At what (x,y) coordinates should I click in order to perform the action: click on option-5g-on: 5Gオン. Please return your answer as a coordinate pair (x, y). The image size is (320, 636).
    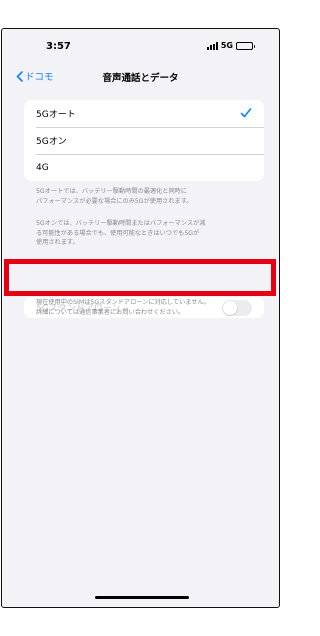
    Looking at the image, I should click on (144, 140).